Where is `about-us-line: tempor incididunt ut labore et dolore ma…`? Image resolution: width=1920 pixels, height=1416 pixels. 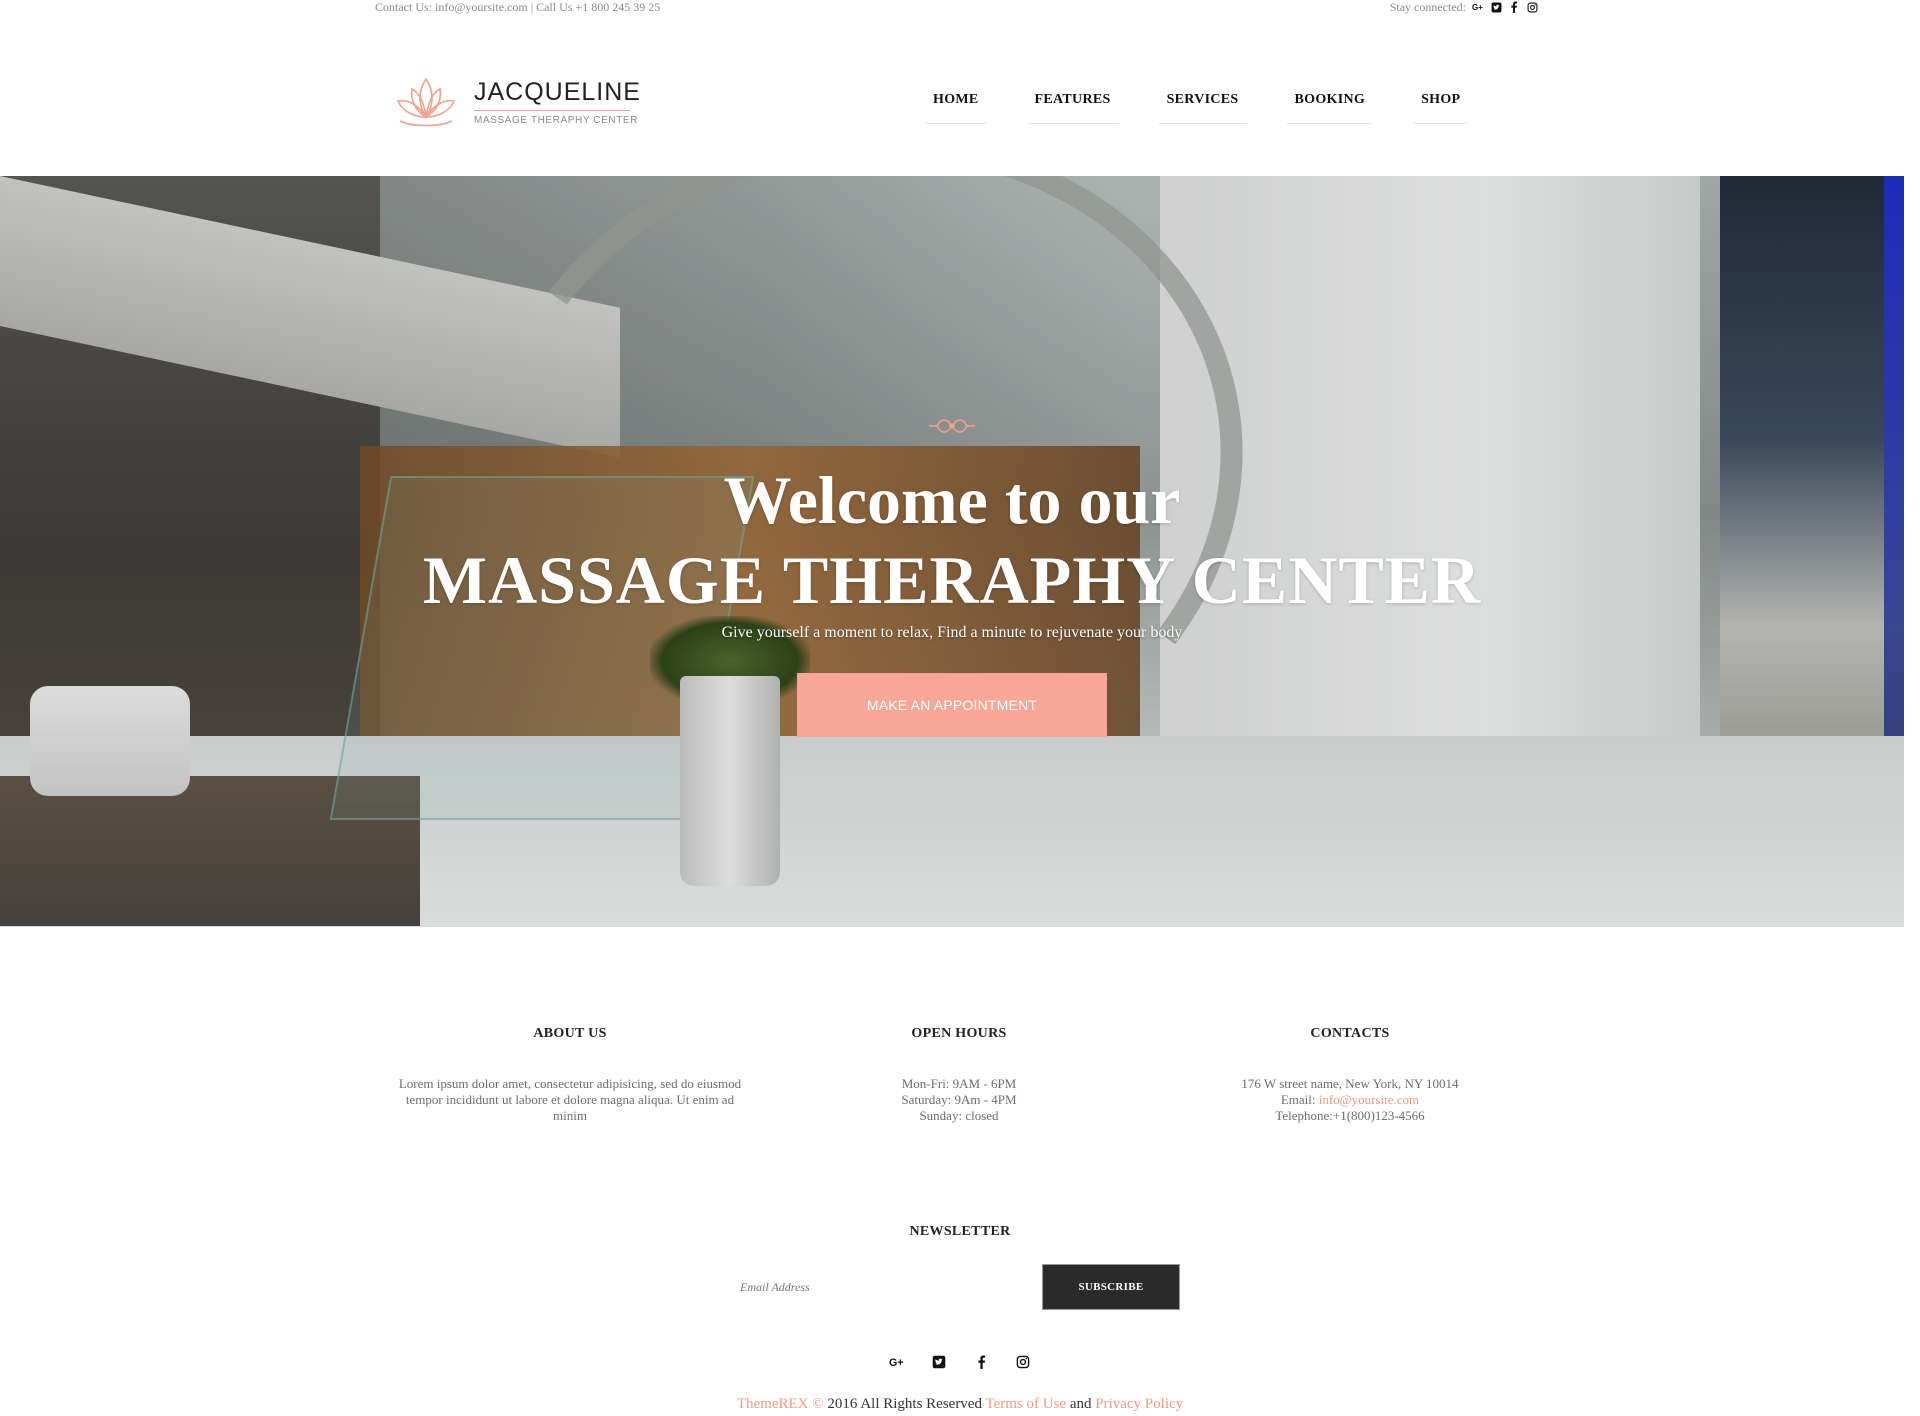
about-us-line: tempor incididunt ut labore et dolore ma… is located at coordinates (570, 1099).